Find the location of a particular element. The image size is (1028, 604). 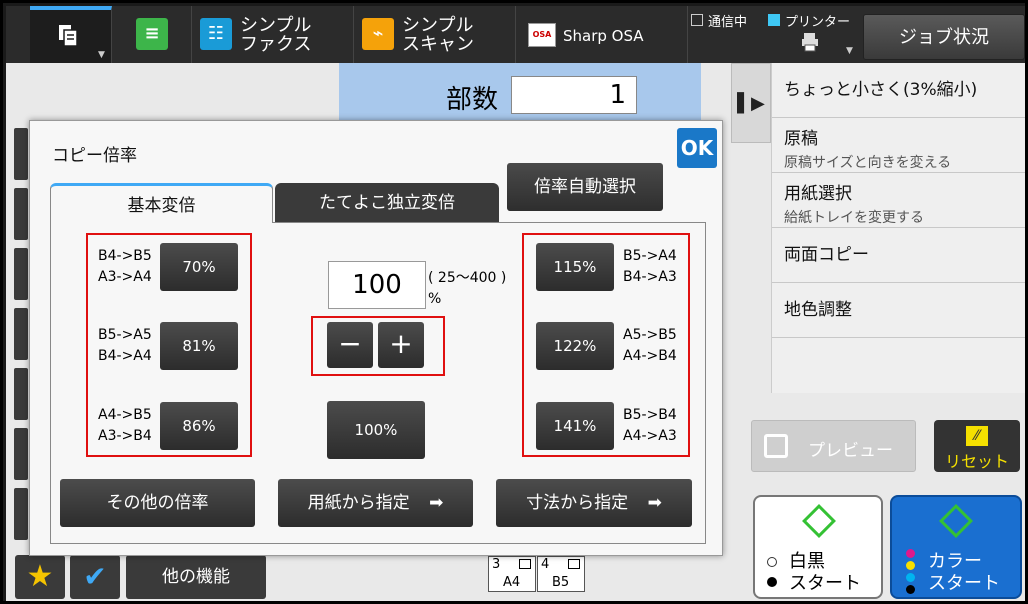

auto-ratio-button: 倍率自動選択 is located at coordinates (585, 187).